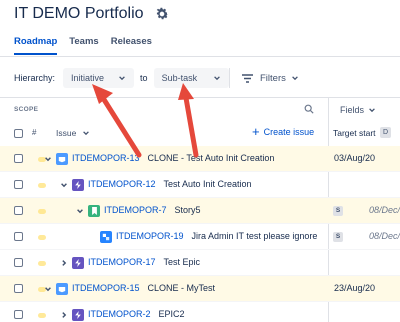 This screenshot has height=322, width=400. What do you see at coordinates (352, 110) in the screenshot?
I see `fields-label: Fields` at bounding box center [352, 110].